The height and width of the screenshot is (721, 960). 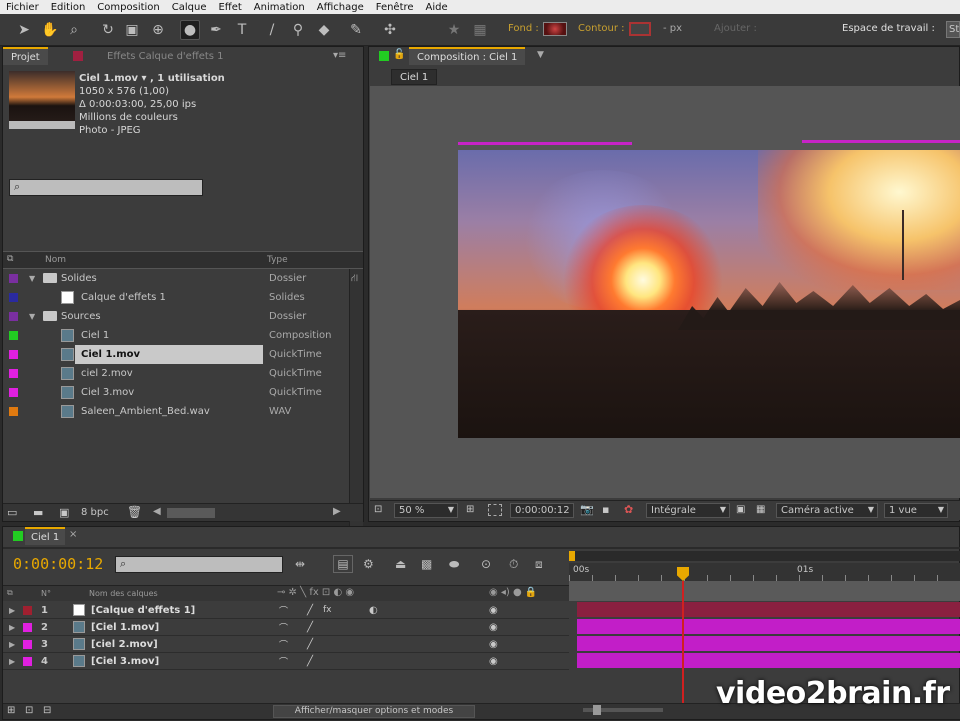 I want to click on menu-item-2: Composition, so click(x=128, y=7).